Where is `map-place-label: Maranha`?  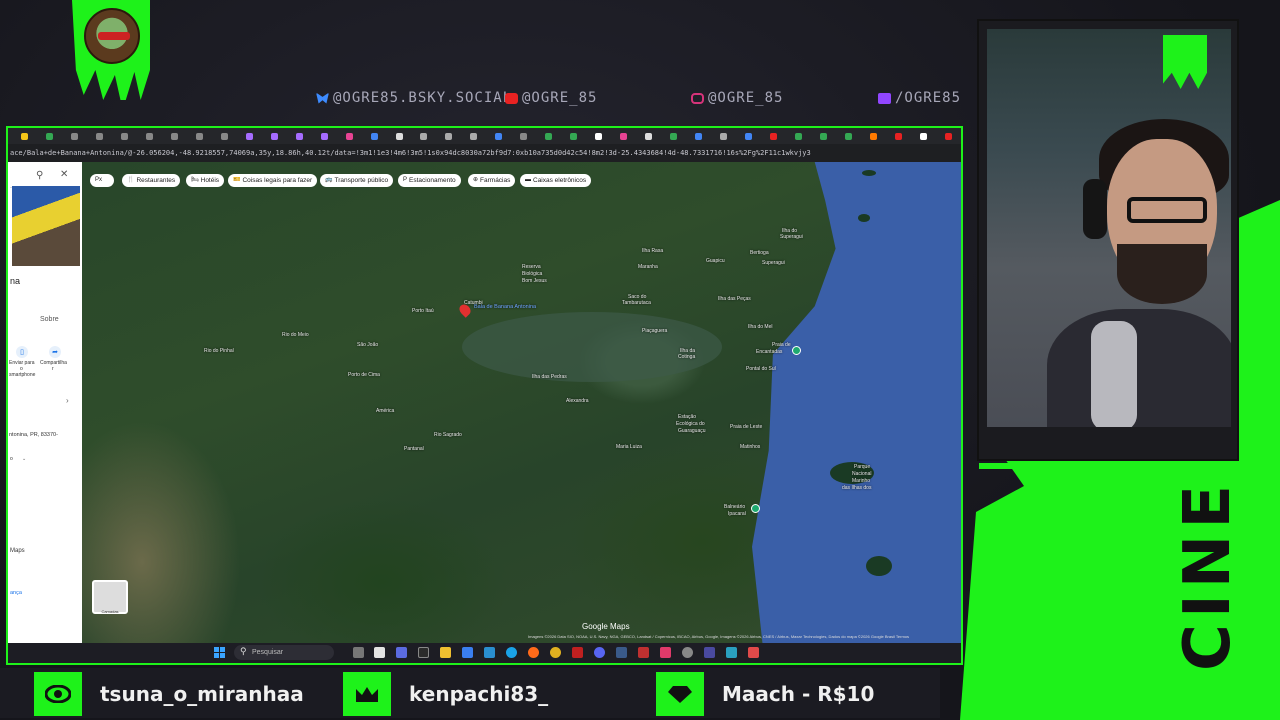
map-place-label: Maranha is located at coordinates (648, 267).